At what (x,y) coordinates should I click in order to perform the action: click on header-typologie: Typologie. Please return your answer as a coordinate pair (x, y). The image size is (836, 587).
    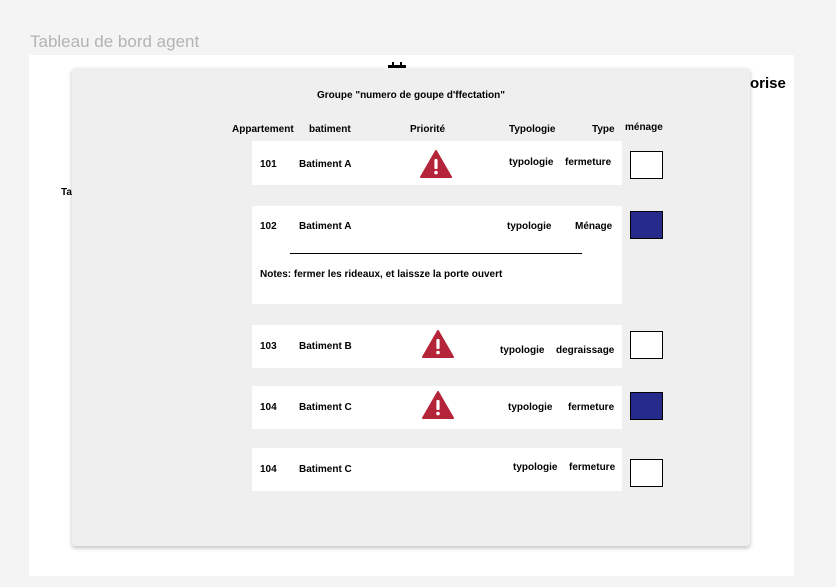
    Looking at the image, I should click on (532, 129).